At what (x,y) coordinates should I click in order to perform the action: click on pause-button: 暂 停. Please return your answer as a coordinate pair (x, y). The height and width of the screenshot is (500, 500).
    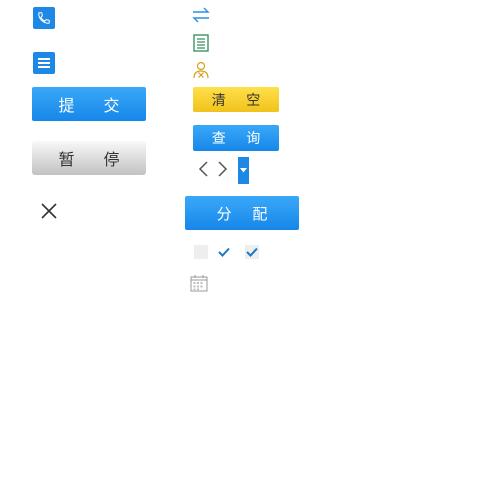
    Looking at the image, I should click on (89, 158).